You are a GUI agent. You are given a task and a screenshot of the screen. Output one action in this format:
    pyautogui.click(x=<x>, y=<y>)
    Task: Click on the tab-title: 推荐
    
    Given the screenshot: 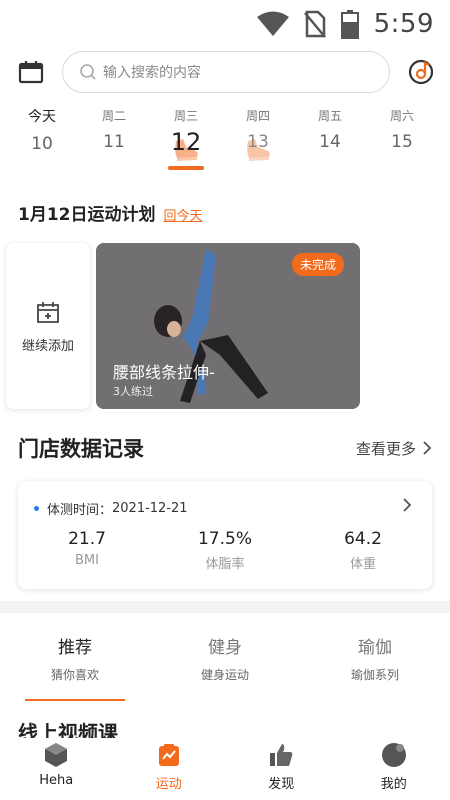 What is the action you would take?
    pyautogui.click(x=75, y=648)
    